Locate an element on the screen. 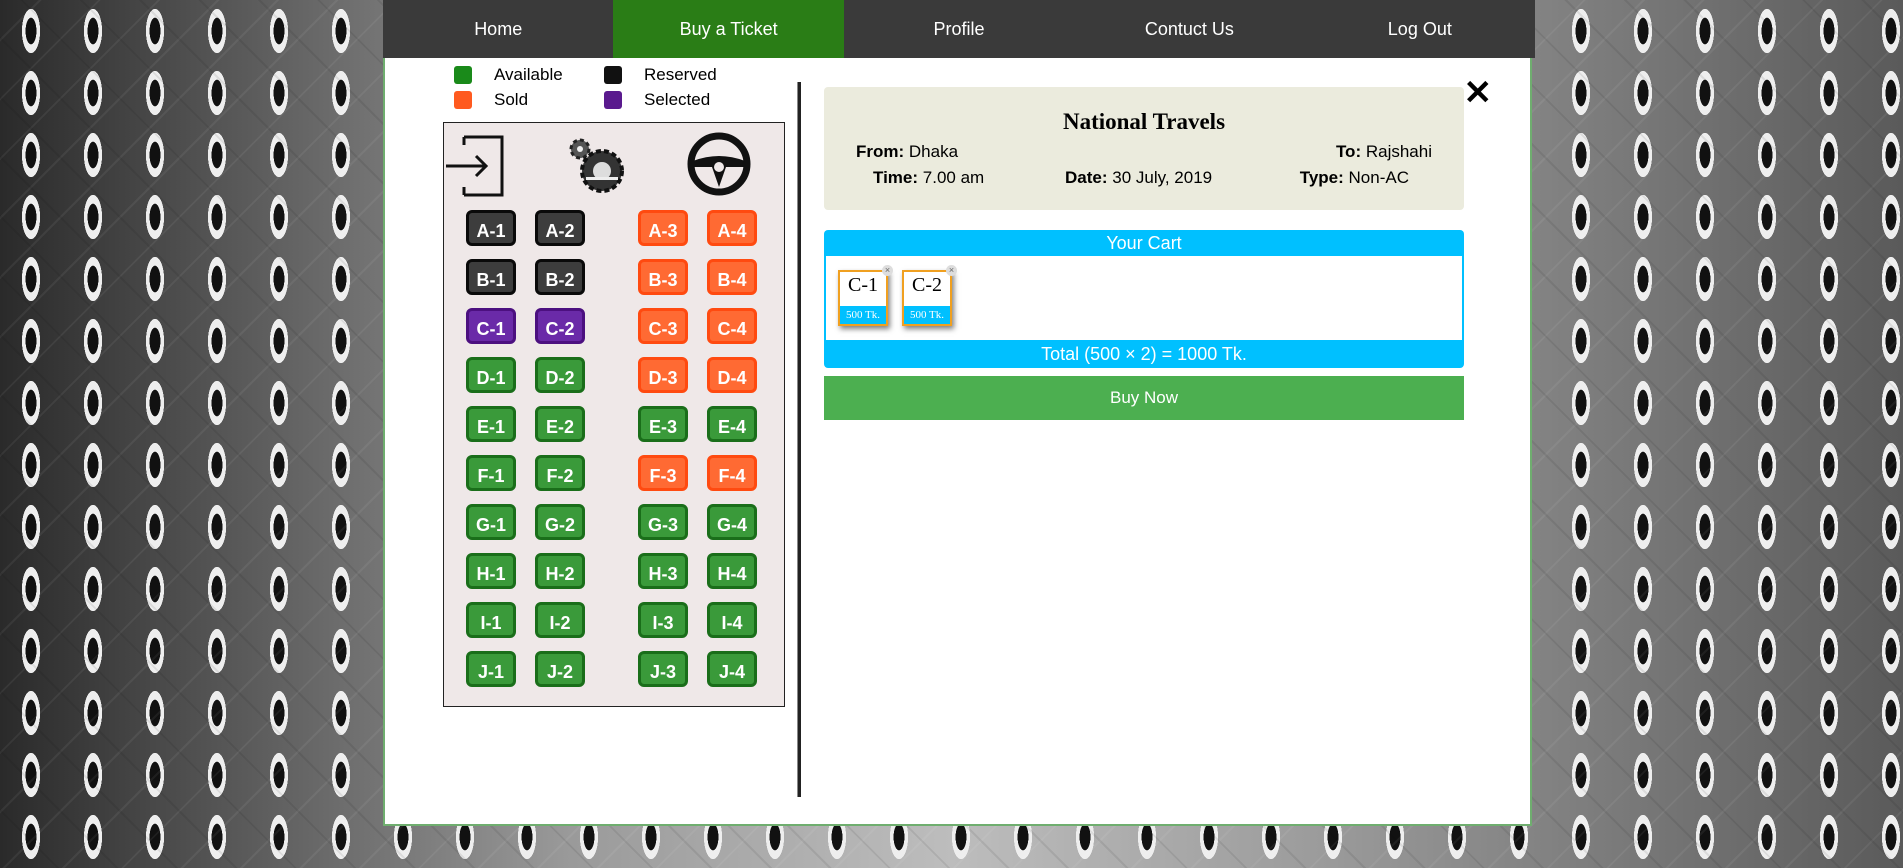 Image resolution: width=1903 pixels, height=868 pixels. seat-g-4: G-4 is located at coordinates (732, 522).